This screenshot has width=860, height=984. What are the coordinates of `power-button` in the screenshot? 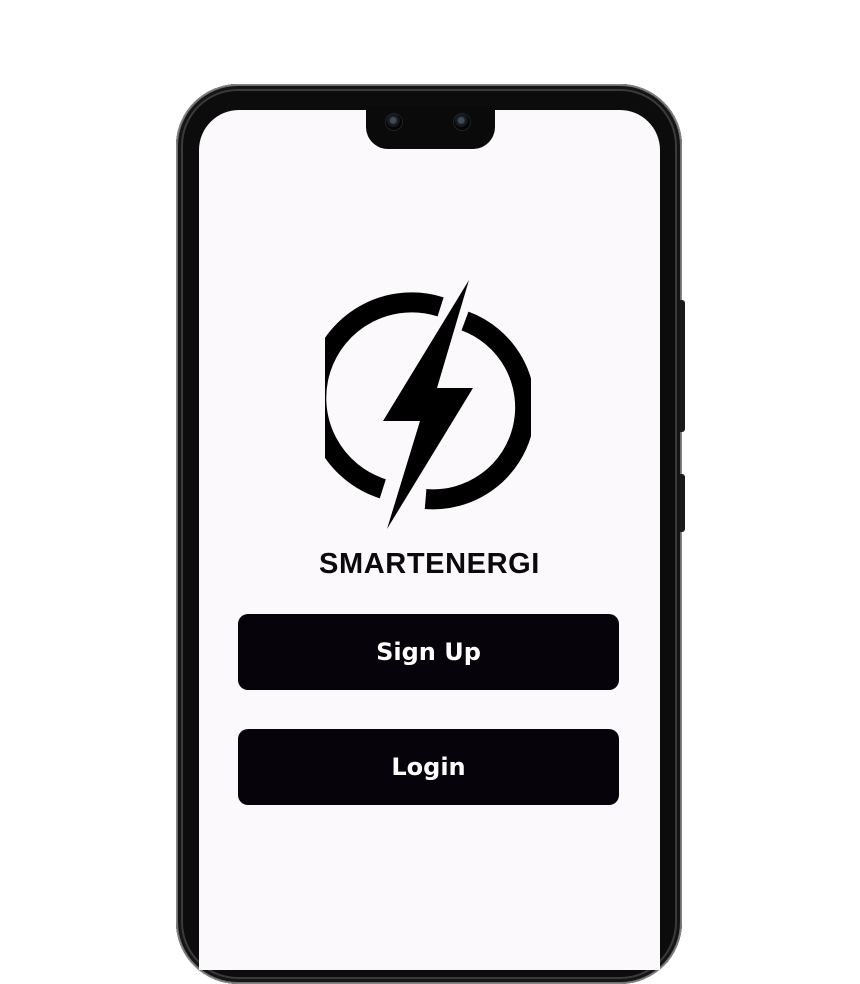 It's located at (682, 503).